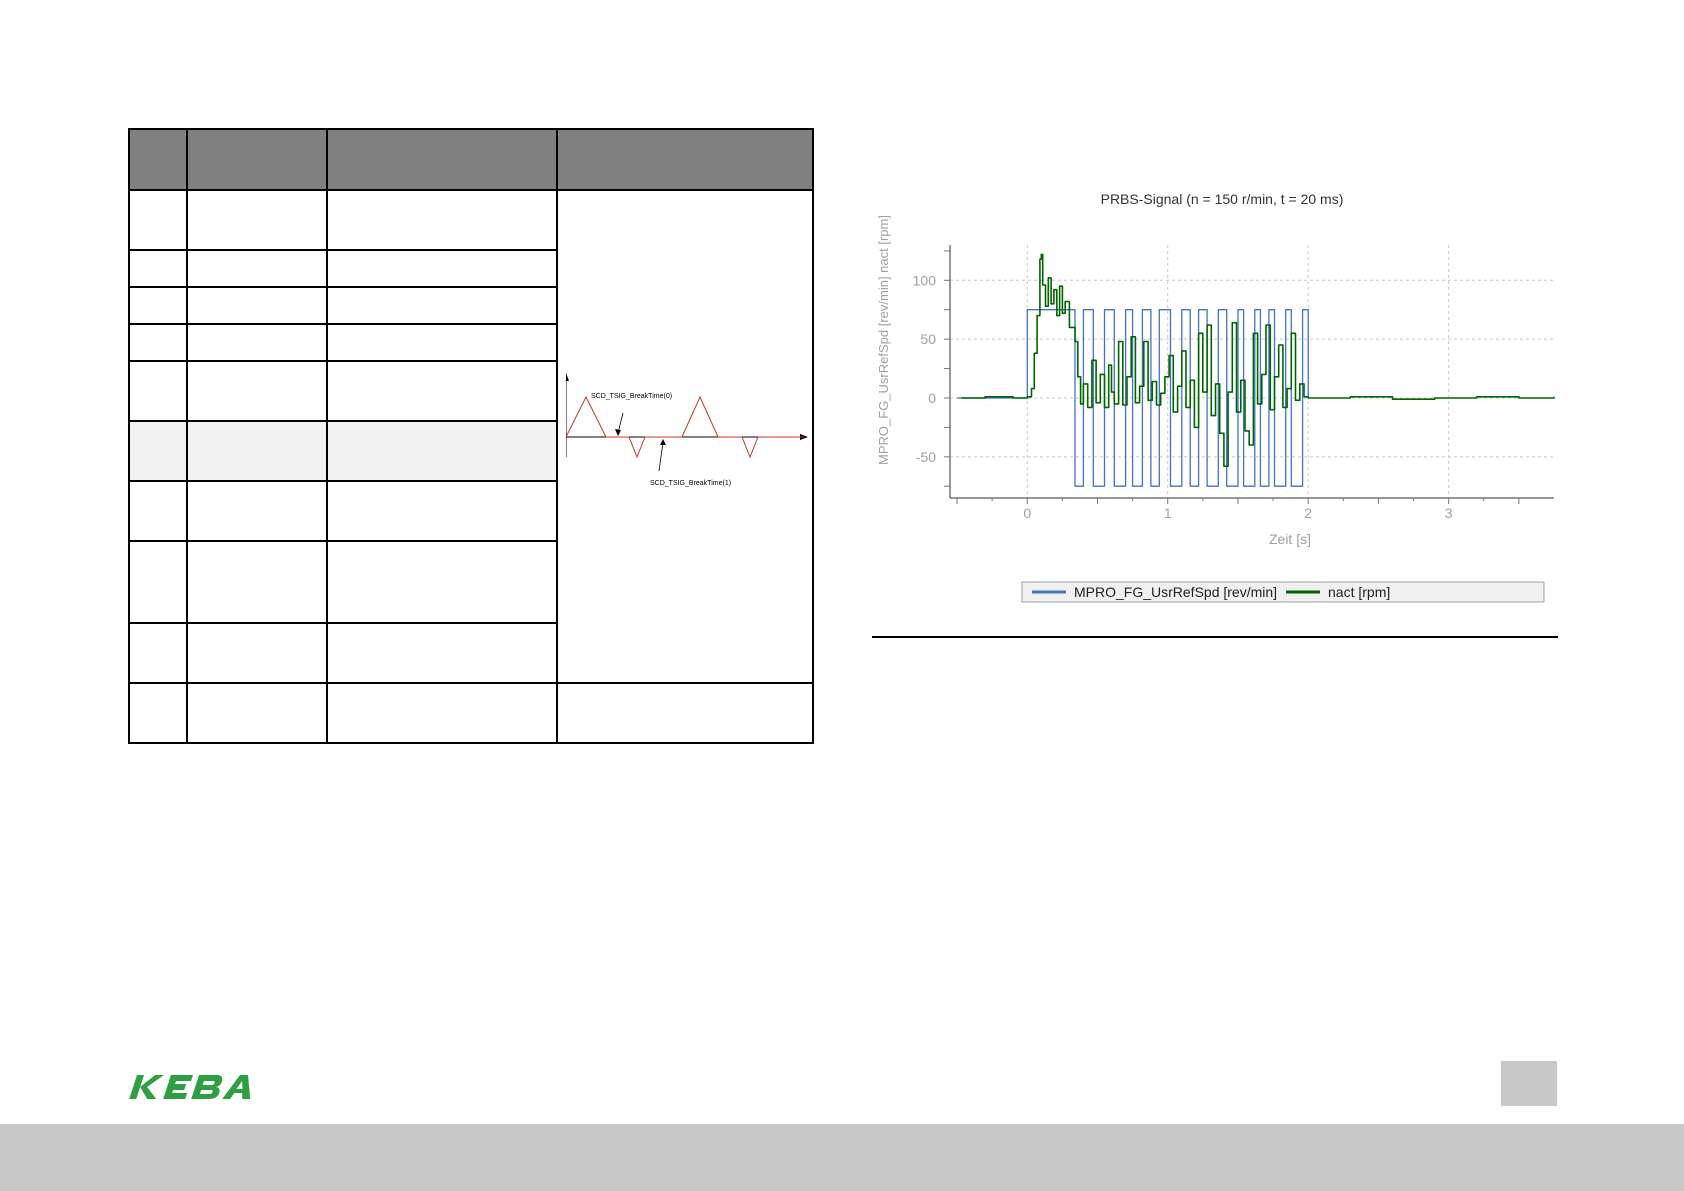 This screenshot has width=1684, height=1191. Describe the element at coordinates (842, 1157) in the screenshot. I see `footer-bar` at that location.